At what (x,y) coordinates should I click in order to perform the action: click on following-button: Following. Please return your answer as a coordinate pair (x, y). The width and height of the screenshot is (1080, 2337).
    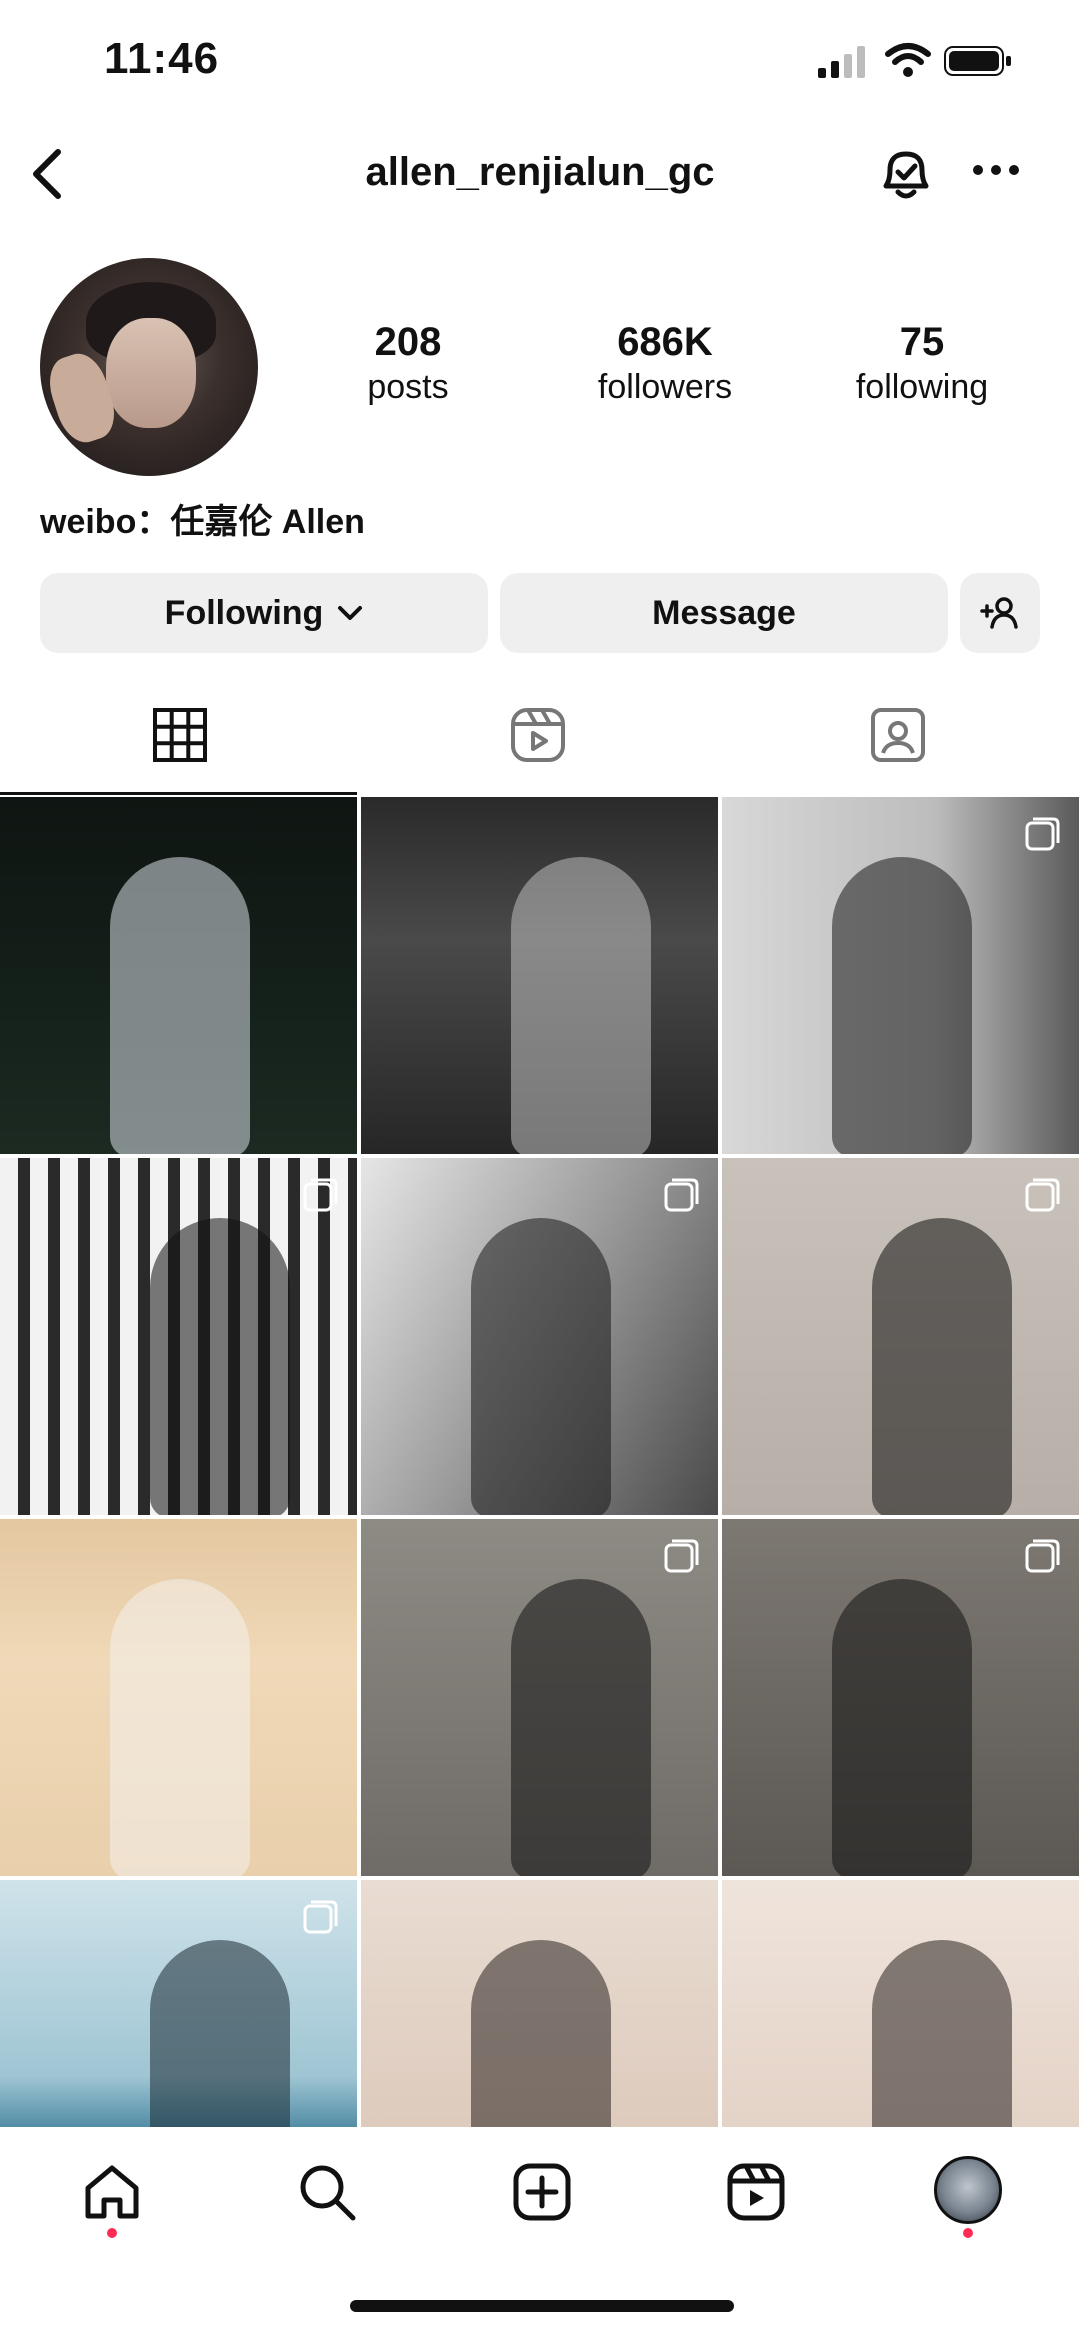
    Looking at the image, I should click on (264, 613).